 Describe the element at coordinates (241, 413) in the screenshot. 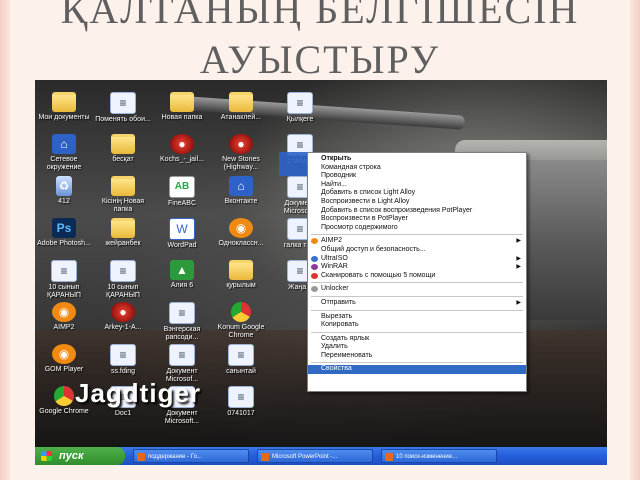

I see `desktop-icon-label: 0741017` at that location.